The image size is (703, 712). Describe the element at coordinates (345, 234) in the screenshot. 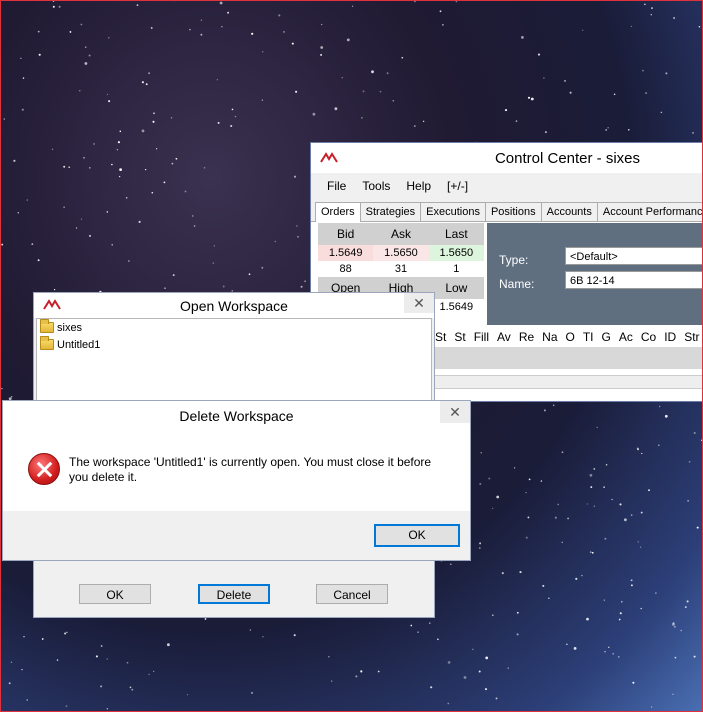

I see `bid-header: Bid` at that location.